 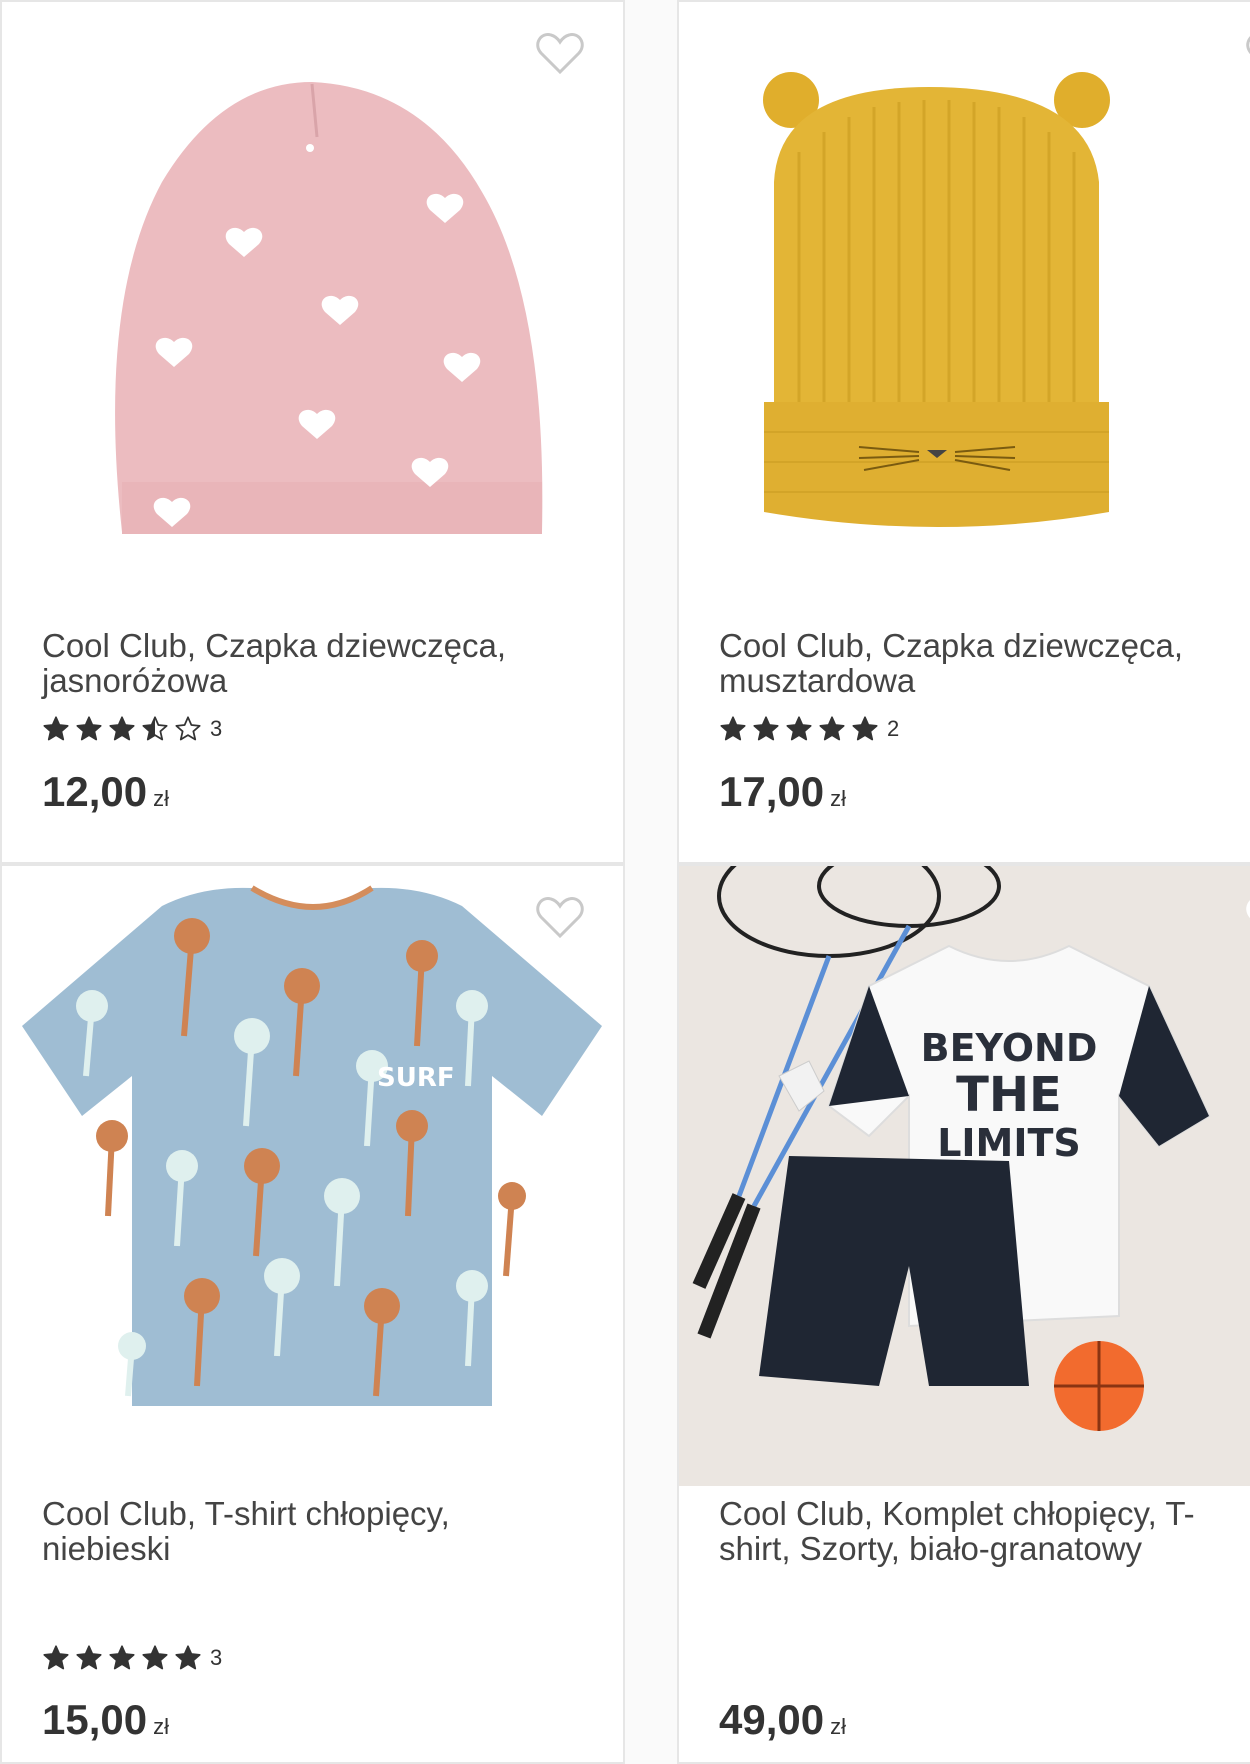 What do you see at coordinates (772, 1719) in the screenshot?
I see `price-value: 49,00` at bounding box center [772, 1719].